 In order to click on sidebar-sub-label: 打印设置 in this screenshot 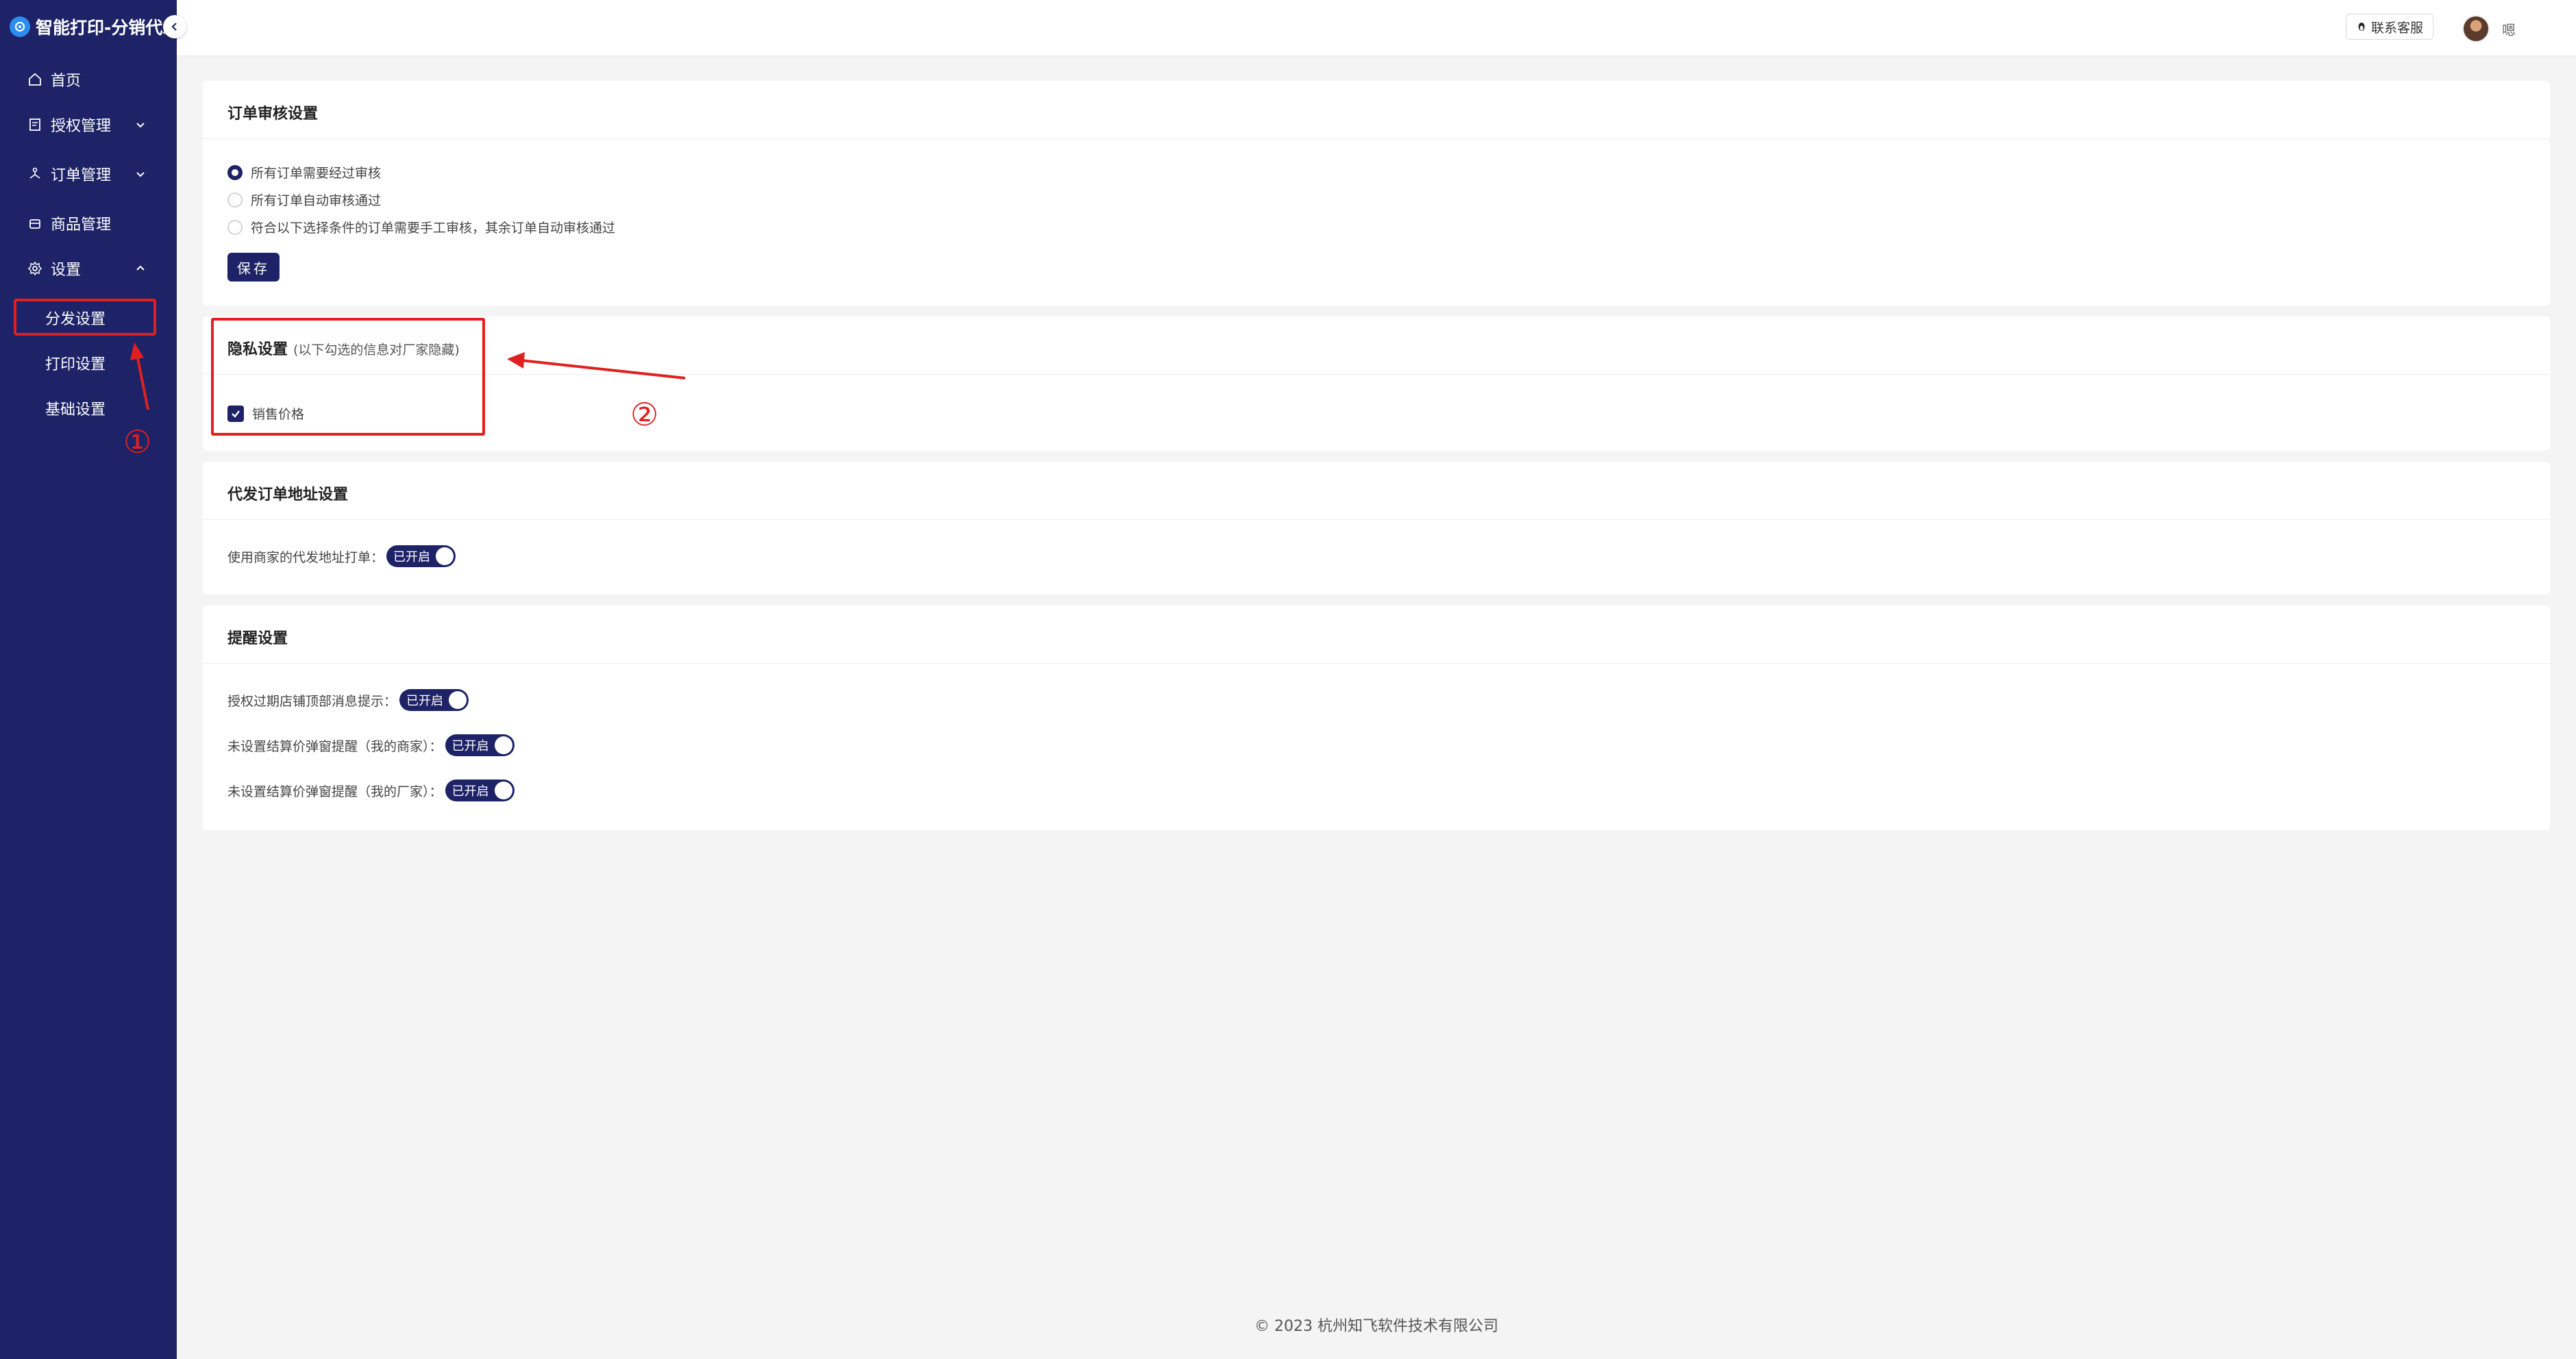, I will do `click(75, 364)`.